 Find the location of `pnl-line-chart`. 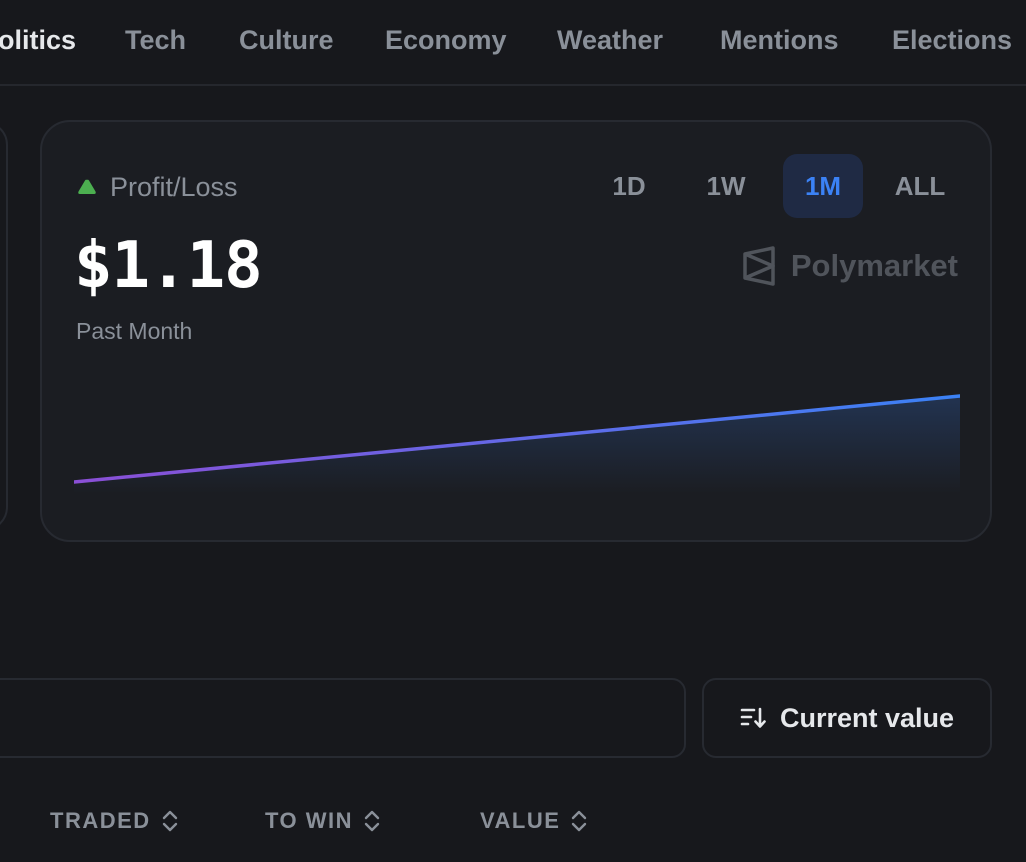

pnl-line-chart is located at coordinates (517, 444).